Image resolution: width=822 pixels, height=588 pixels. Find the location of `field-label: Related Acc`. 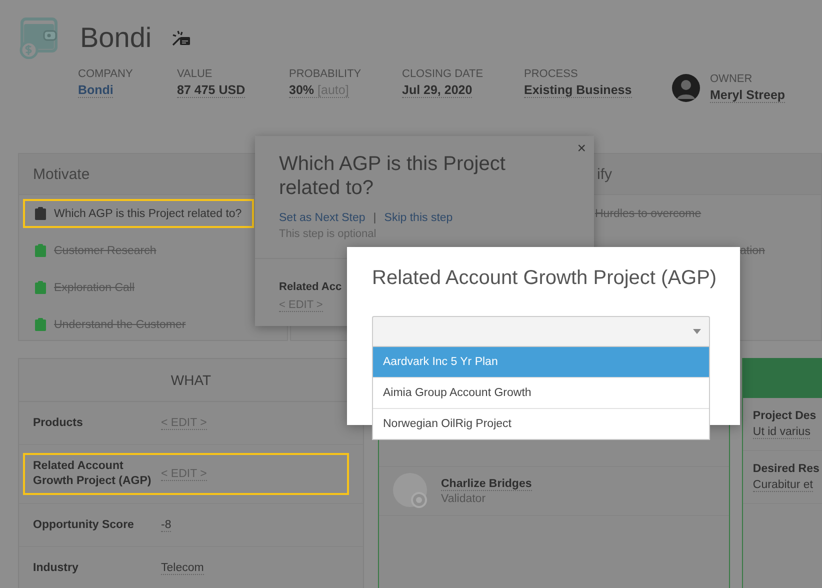

field-label: Related Acc is located at coordinates (310, 287).